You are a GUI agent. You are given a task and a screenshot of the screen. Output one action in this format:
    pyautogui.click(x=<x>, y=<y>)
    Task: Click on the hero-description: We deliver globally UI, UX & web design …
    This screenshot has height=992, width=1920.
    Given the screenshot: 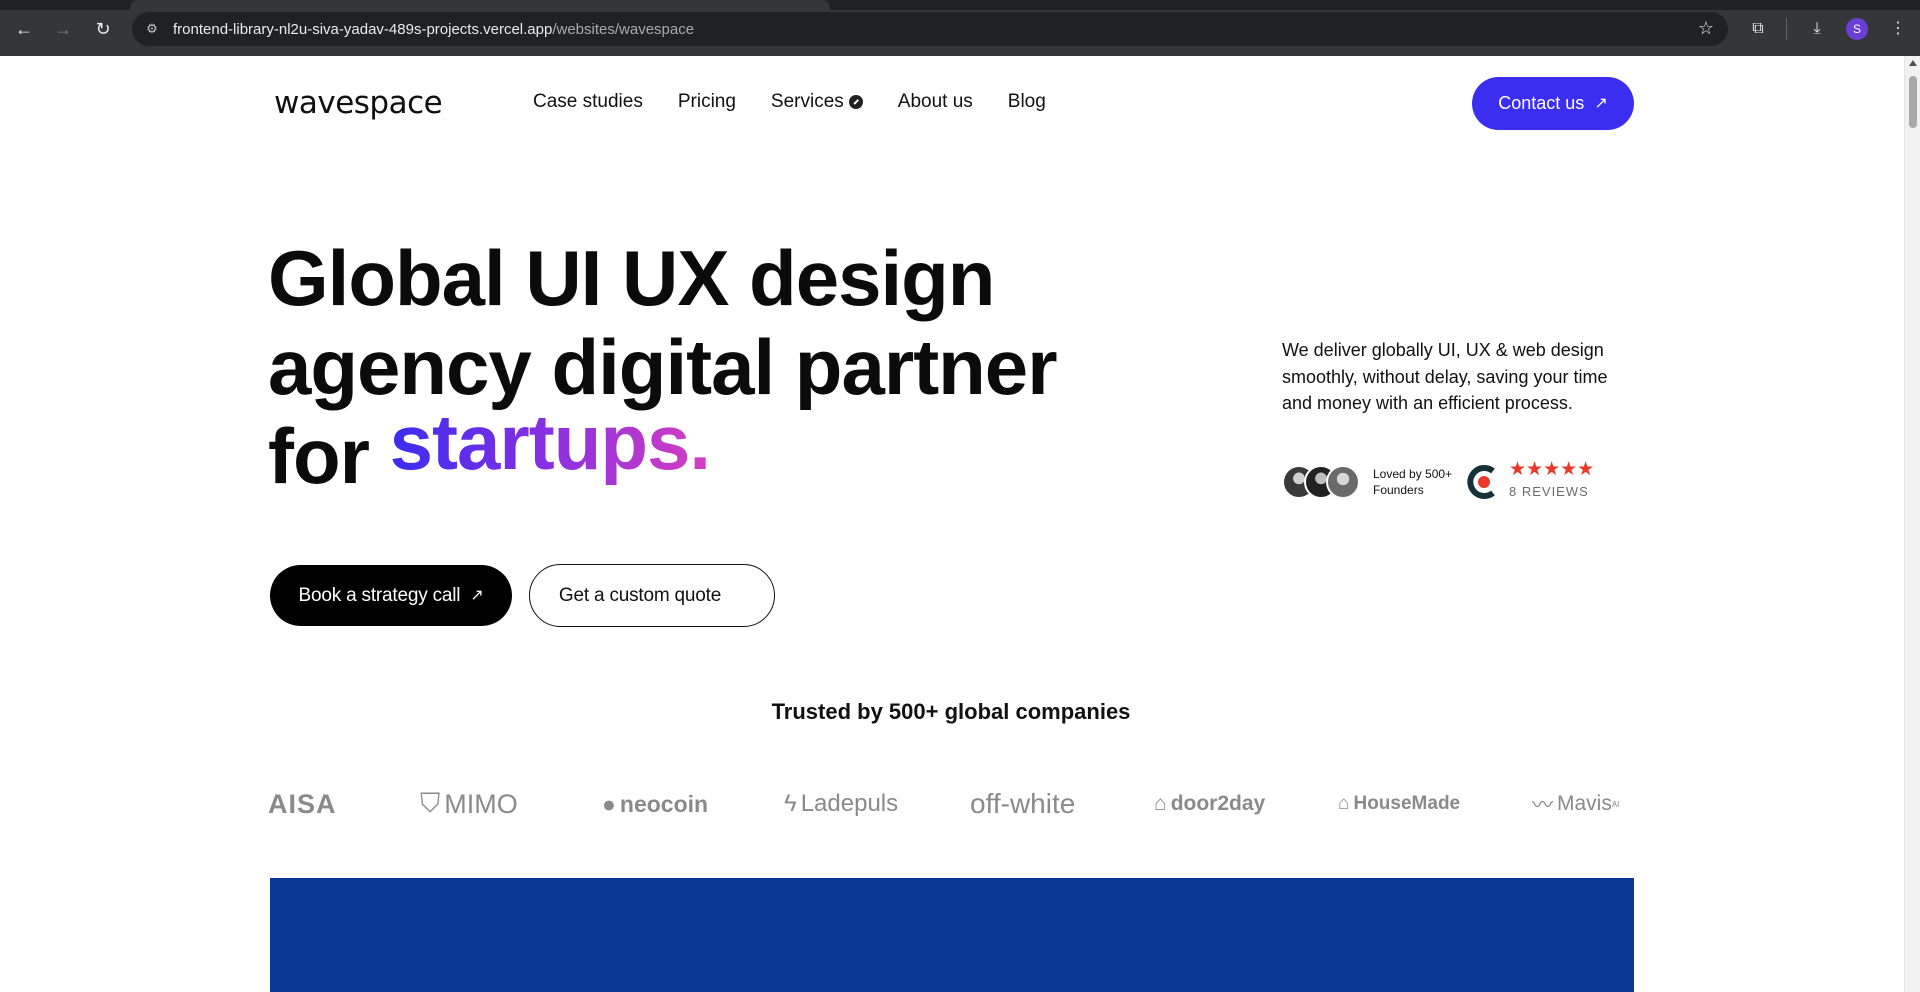 What is the action you would take?
    pyautogui.click(x=1445, y=376)
    